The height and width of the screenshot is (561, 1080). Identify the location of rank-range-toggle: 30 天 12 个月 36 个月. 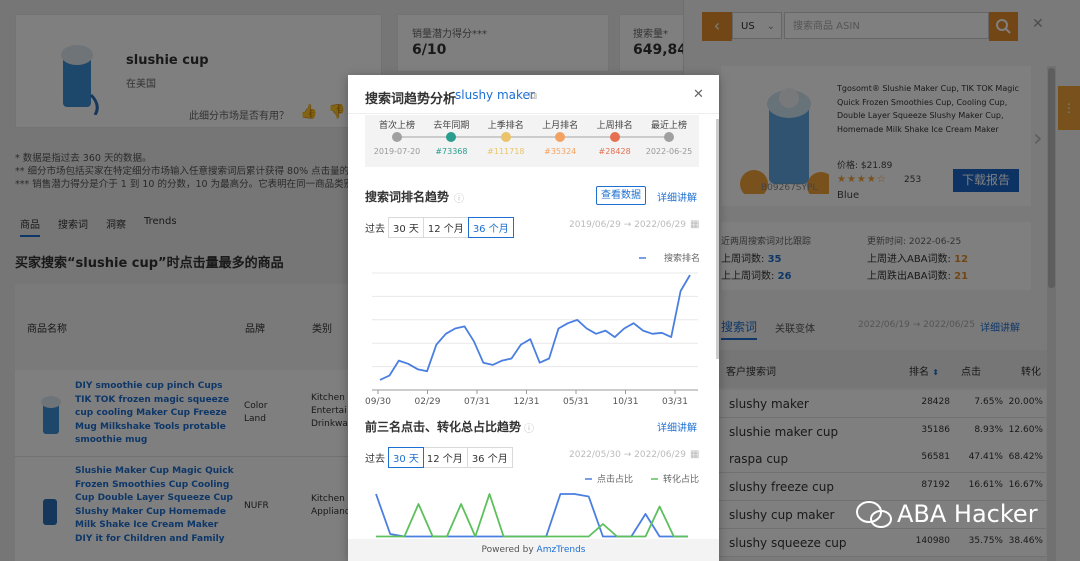
(451, 227).